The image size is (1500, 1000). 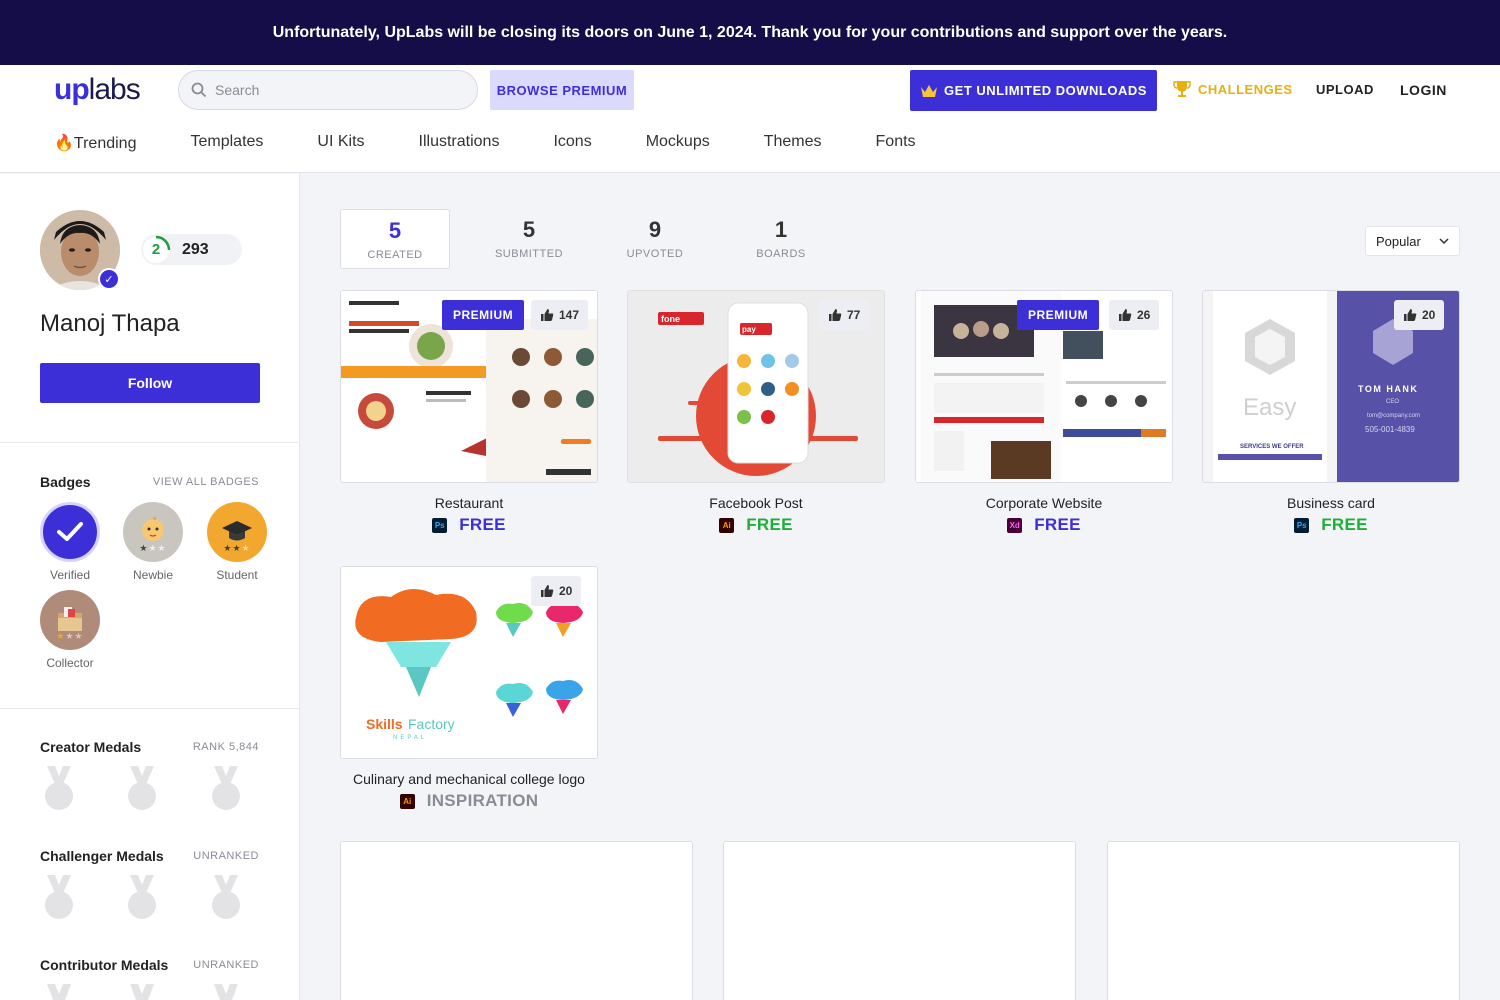 I want to click on easy-logo-text: Easy, so click(x=1269, y=407).